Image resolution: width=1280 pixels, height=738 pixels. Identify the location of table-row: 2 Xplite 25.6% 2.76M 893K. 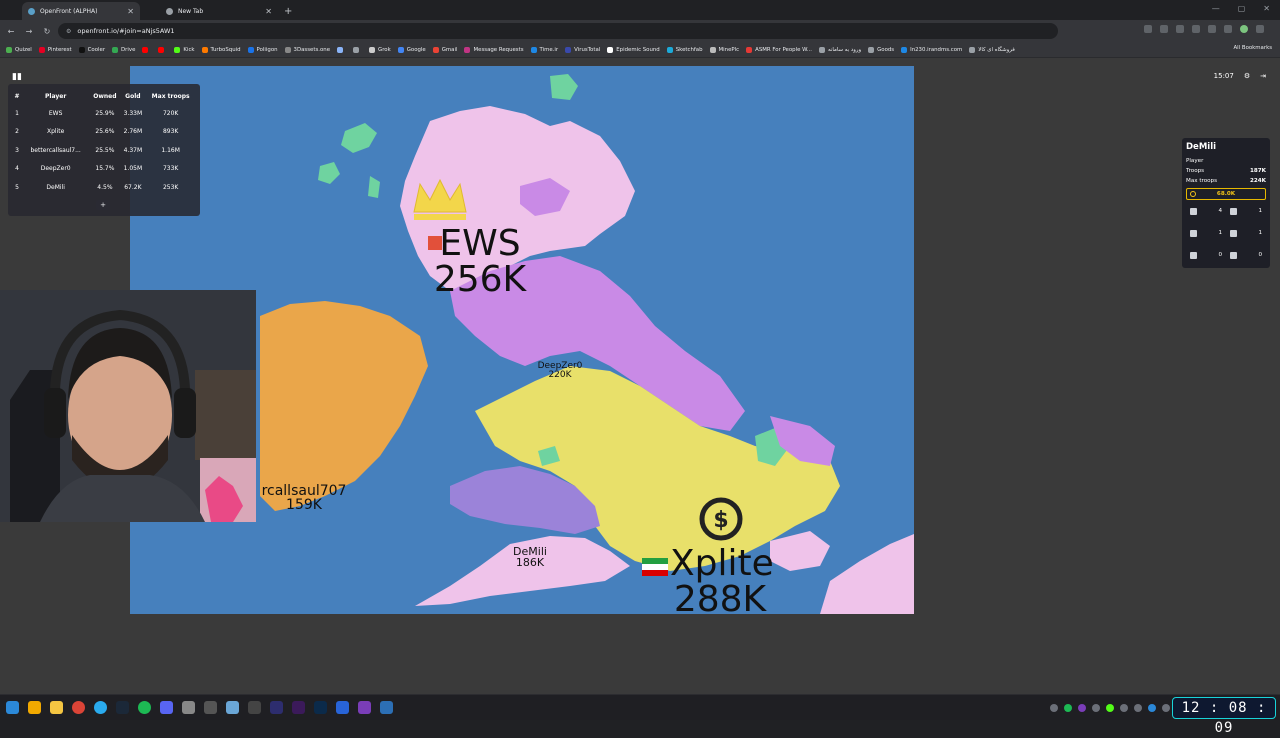
(104, 132).